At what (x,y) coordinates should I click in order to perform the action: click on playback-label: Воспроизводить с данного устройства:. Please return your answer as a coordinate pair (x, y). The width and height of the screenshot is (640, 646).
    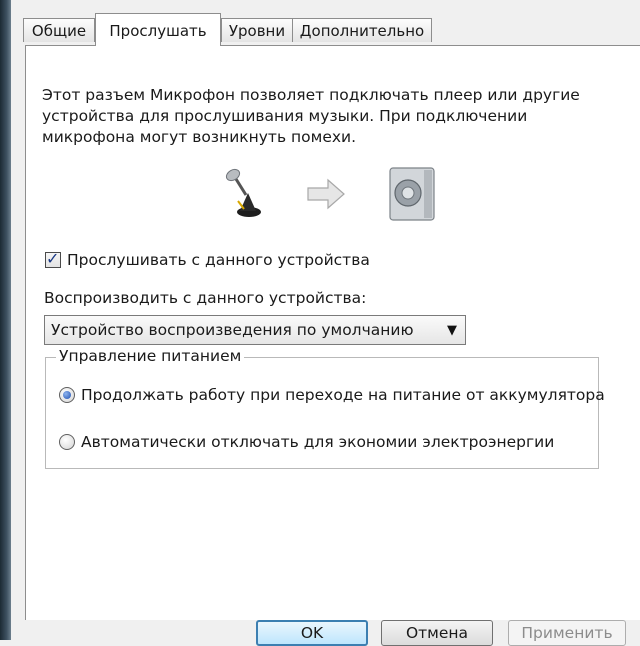
    Looking at the image, I should click on (205, 298).